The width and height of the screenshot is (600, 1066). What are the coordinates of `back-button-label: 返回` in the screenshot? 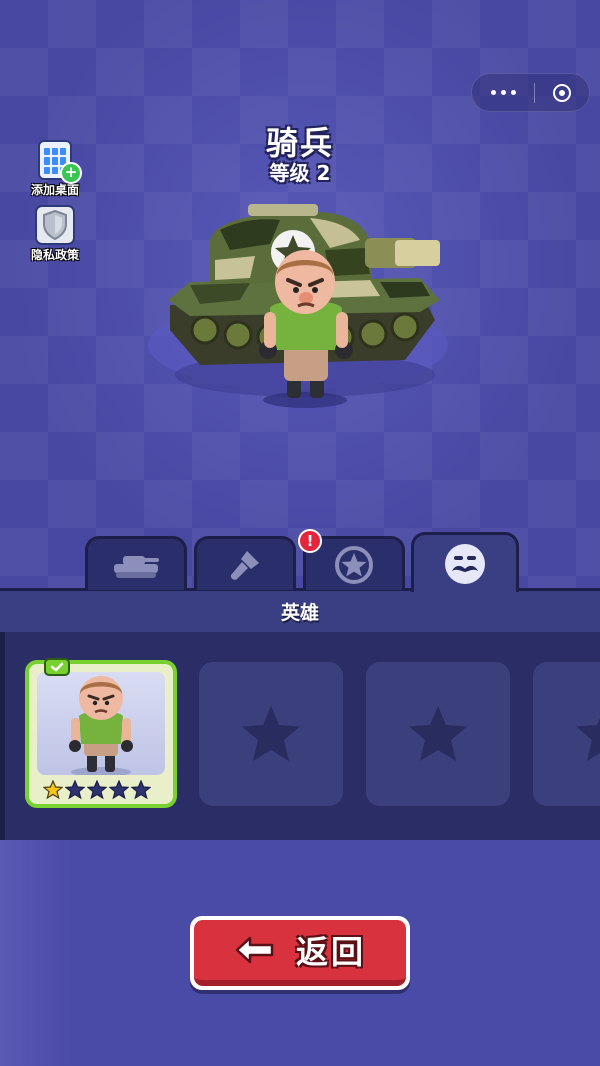 It's located at (330, 952).